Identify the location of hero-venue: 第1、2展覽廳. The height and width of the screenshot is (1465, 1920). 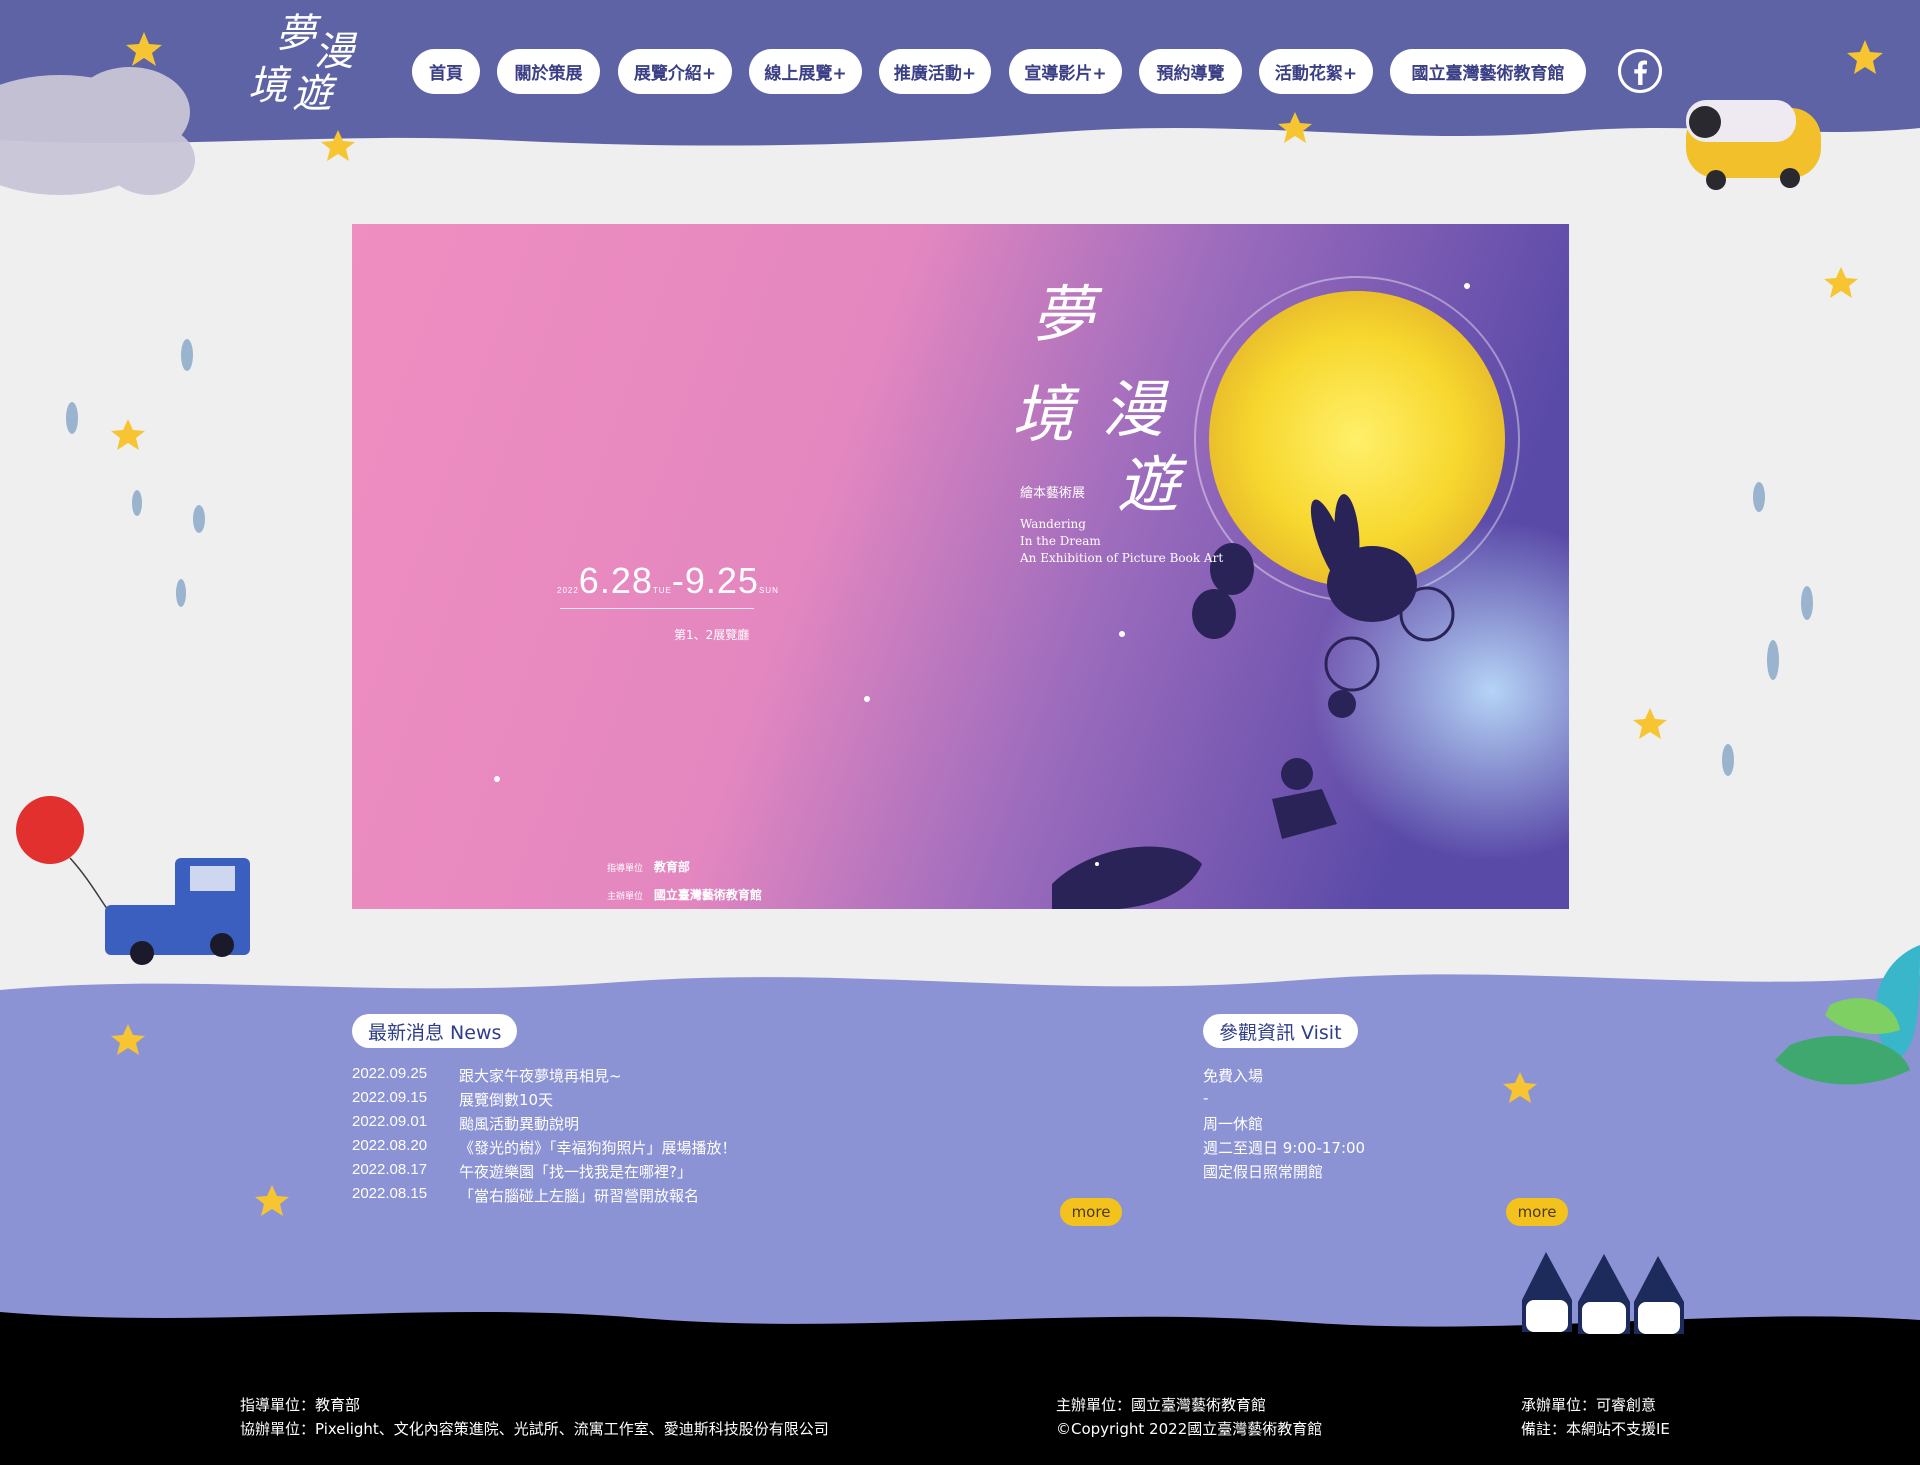
(712, 635).